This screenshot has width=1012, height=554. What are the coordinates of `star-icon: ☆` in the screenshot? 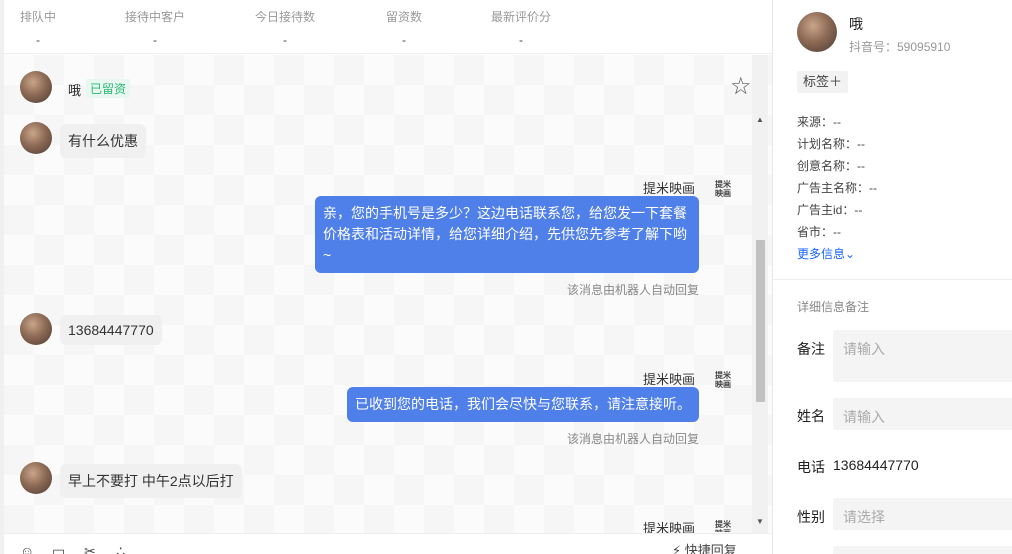 It's located at (741, 87).